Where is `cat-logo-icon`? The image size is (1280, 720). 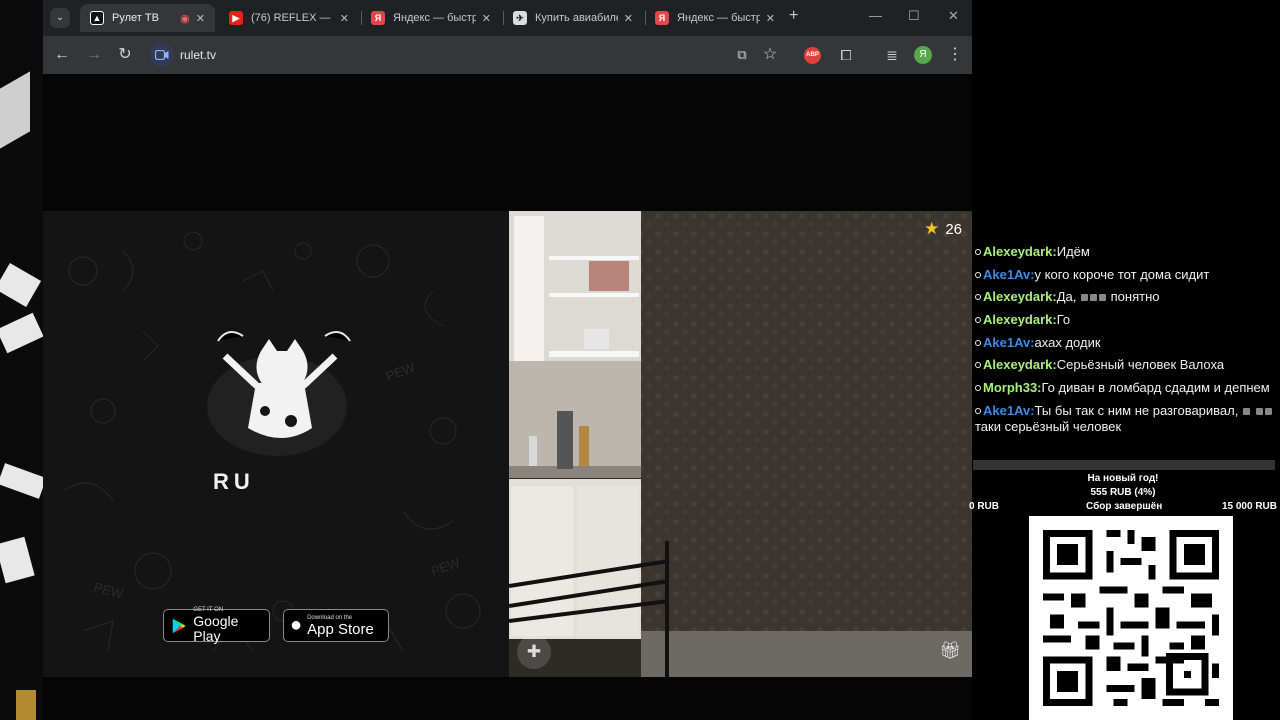
cat-logo-icon is located at coordinates (279, 393).